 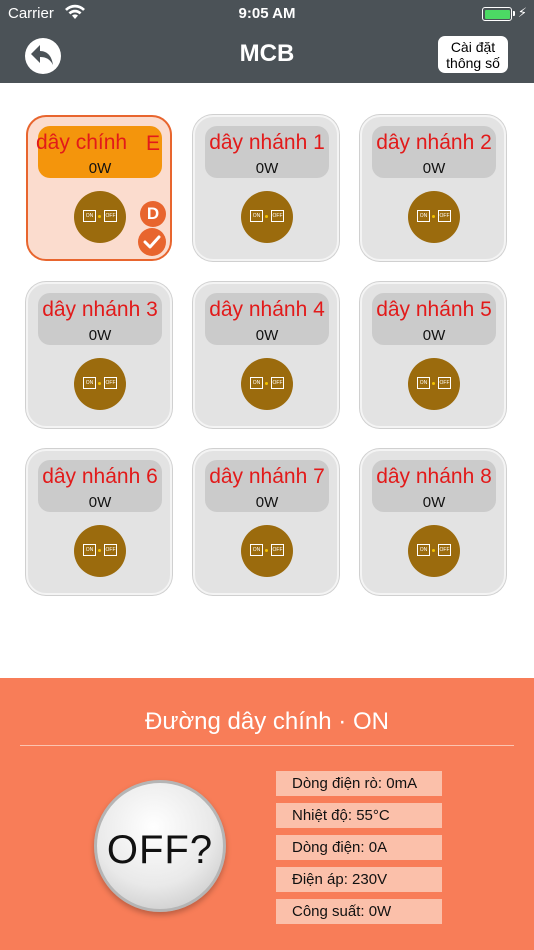 I want to click on tile-name: dây nhánh 4, so click(x=267, y=309).